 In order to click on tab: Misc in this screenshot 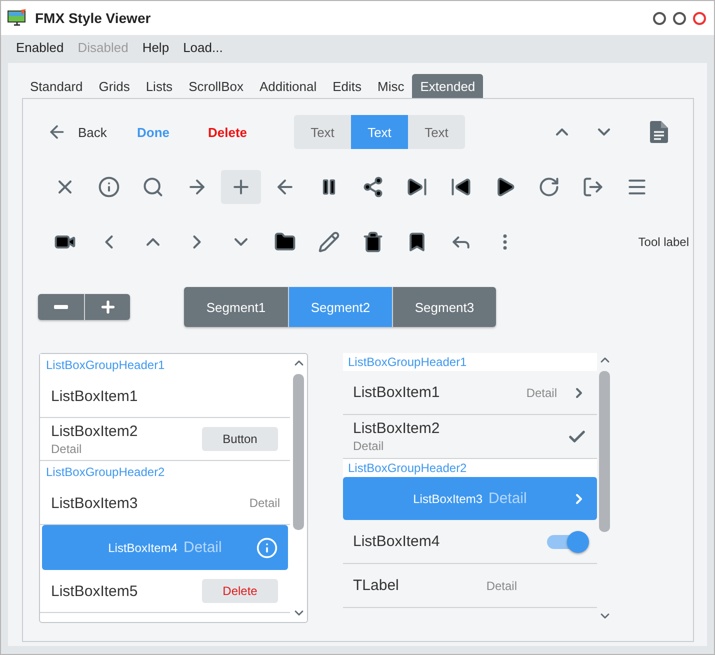, I will do `click(391, 86)`.